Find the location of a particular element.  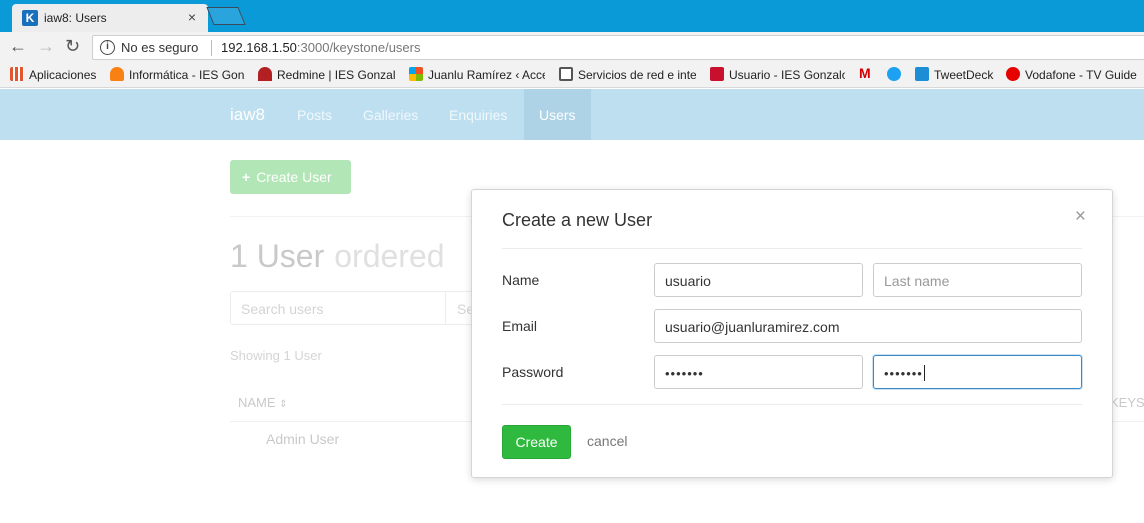

bookmark-redmine: Redmine | IES Gonzalo is located at coordinates (326, 74).